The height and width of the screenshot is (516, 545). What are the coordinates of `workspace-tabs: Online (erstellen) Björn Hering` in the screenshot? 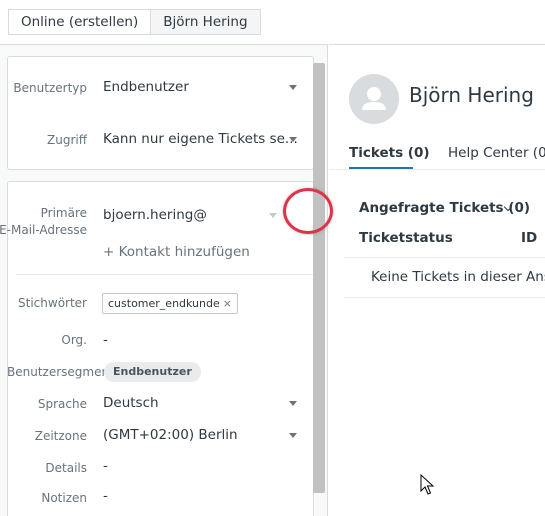 It's located at (134, 22).